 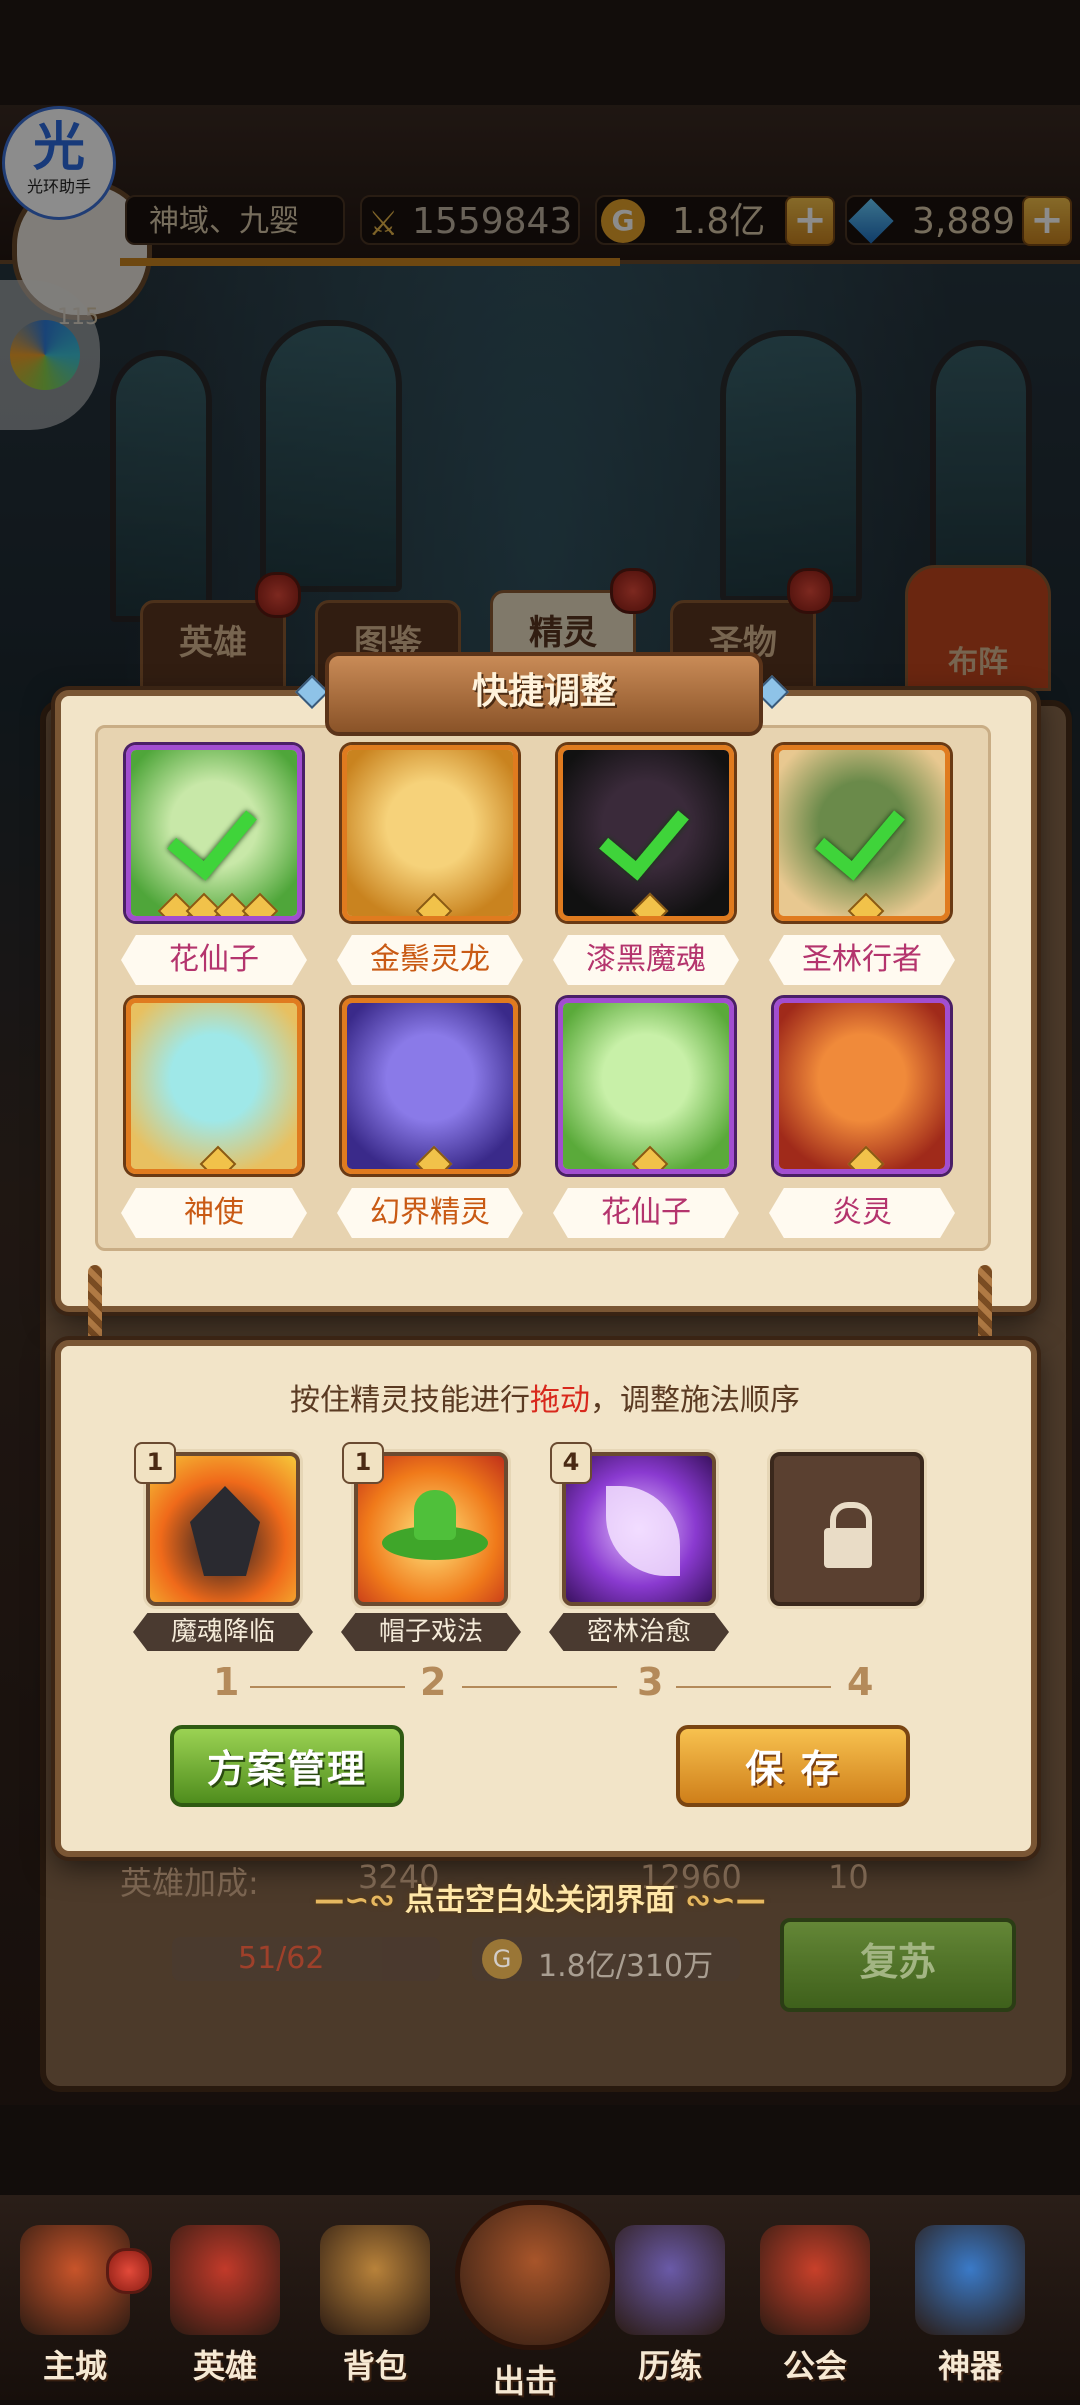 I want to click on skill-level-badge: 4, so click(x=571, y=1463).